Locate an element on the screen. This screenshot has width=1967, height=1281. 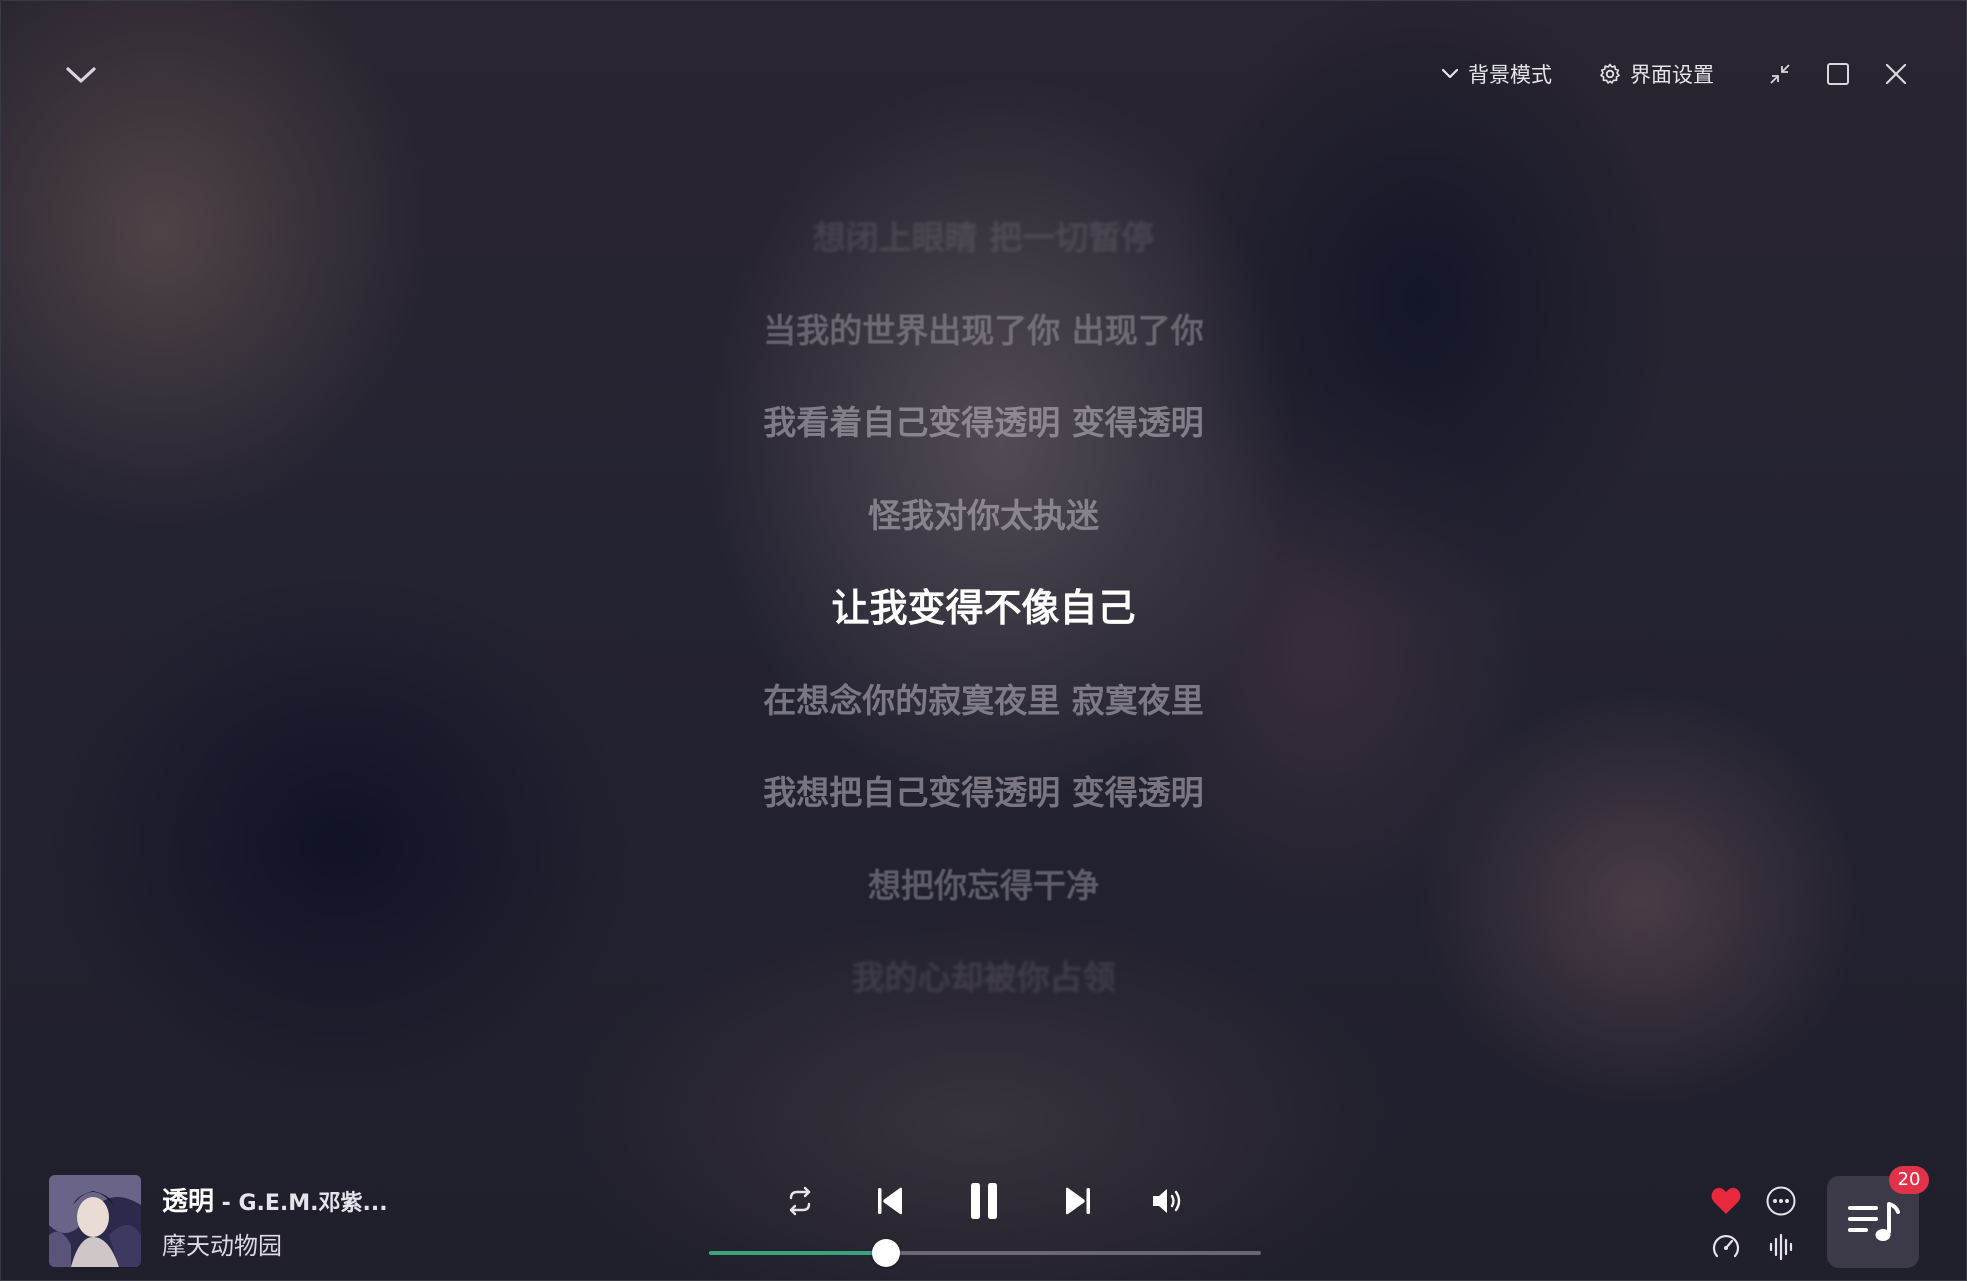
previous-track-icon is located at coordinates (890, 1201).